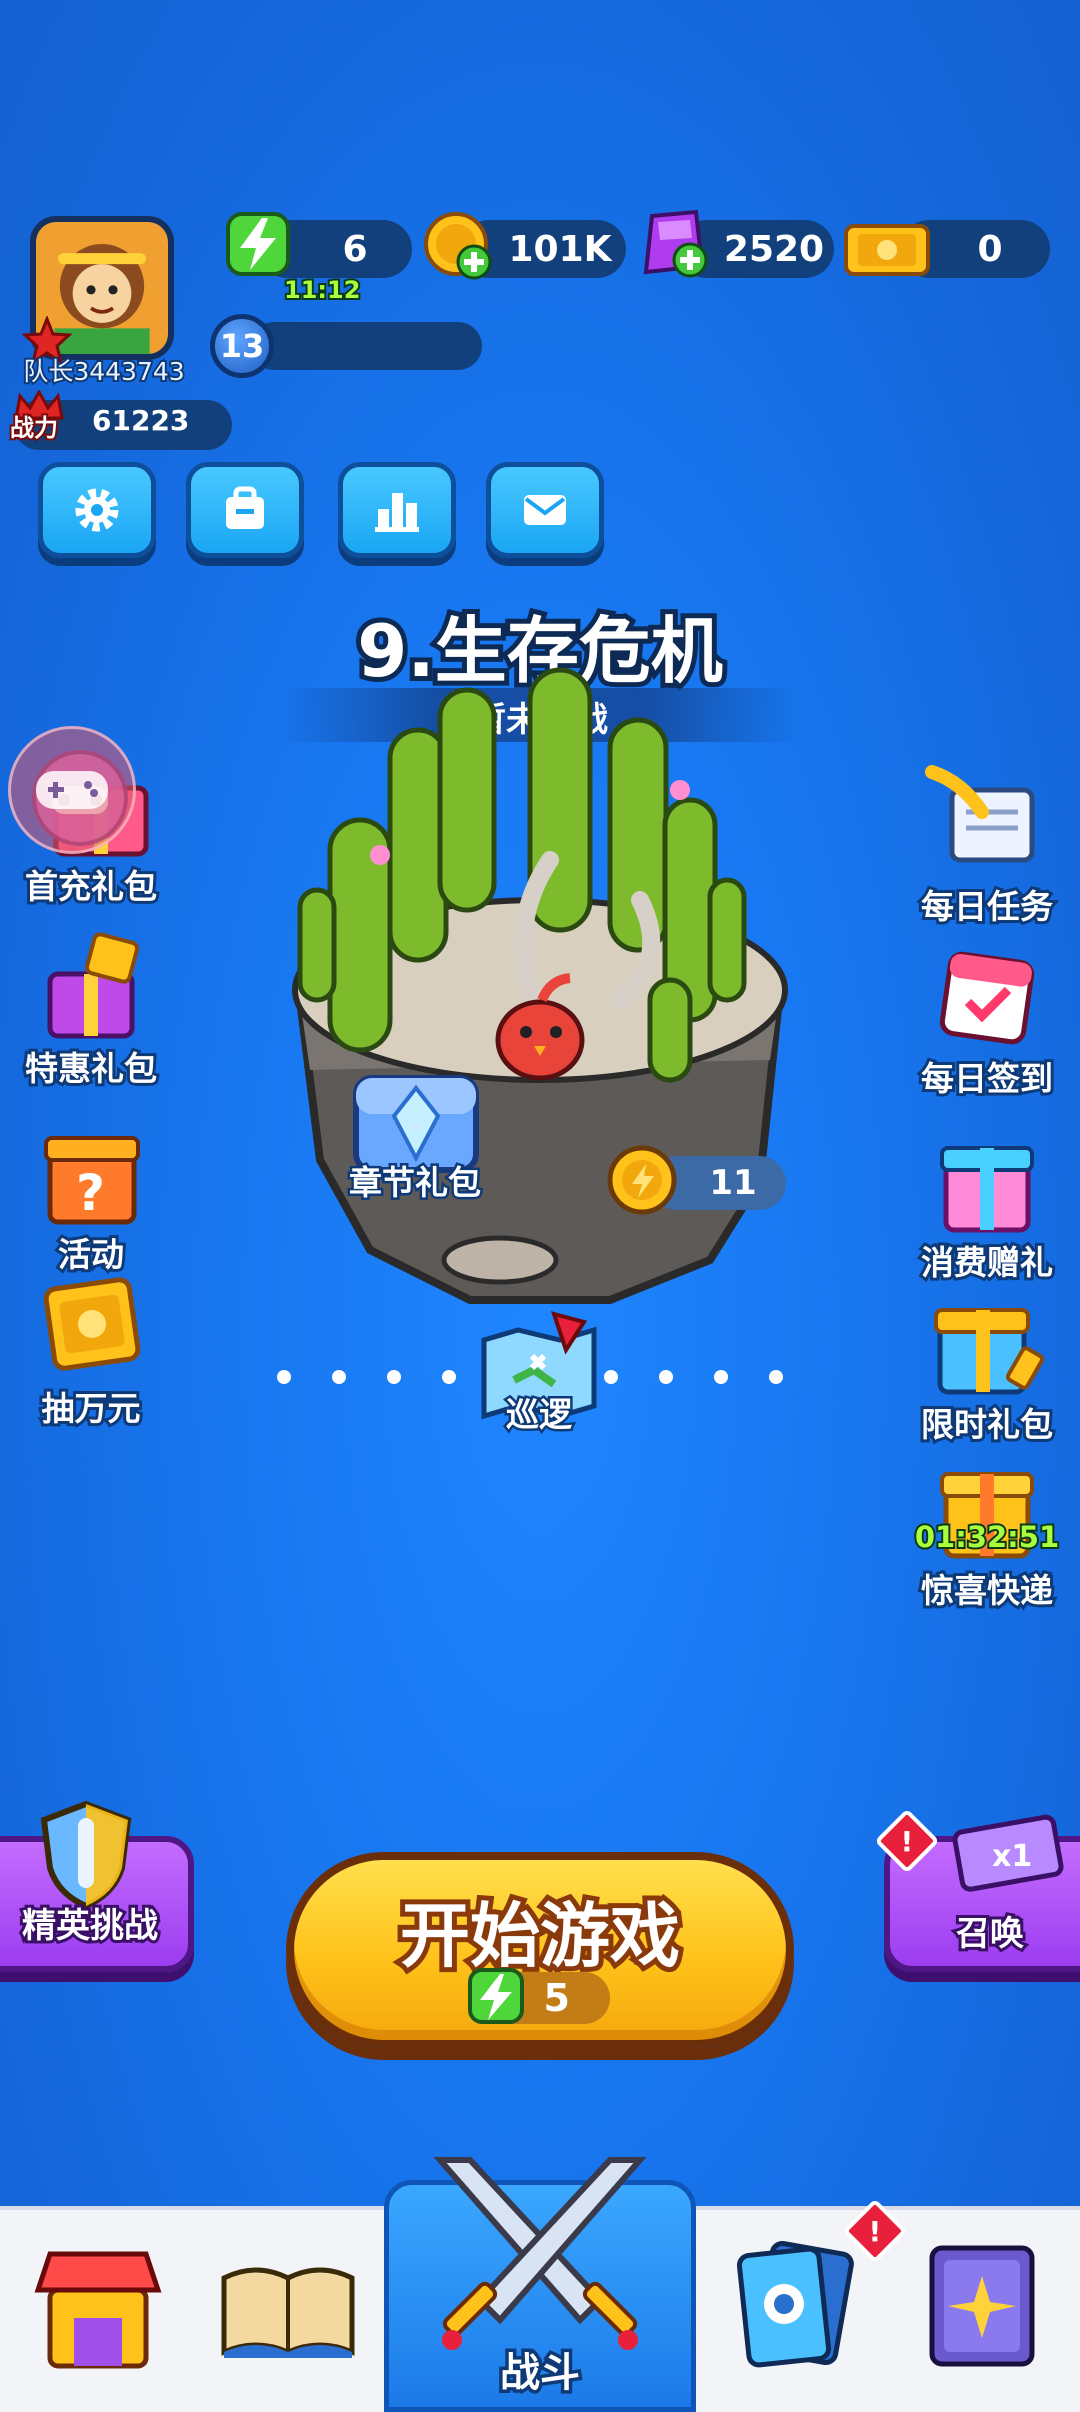  What do you see at coordinates (556, 1998) in the screenshot?
I see `start-cost-value: 5` at bounding box center [556, 1998].